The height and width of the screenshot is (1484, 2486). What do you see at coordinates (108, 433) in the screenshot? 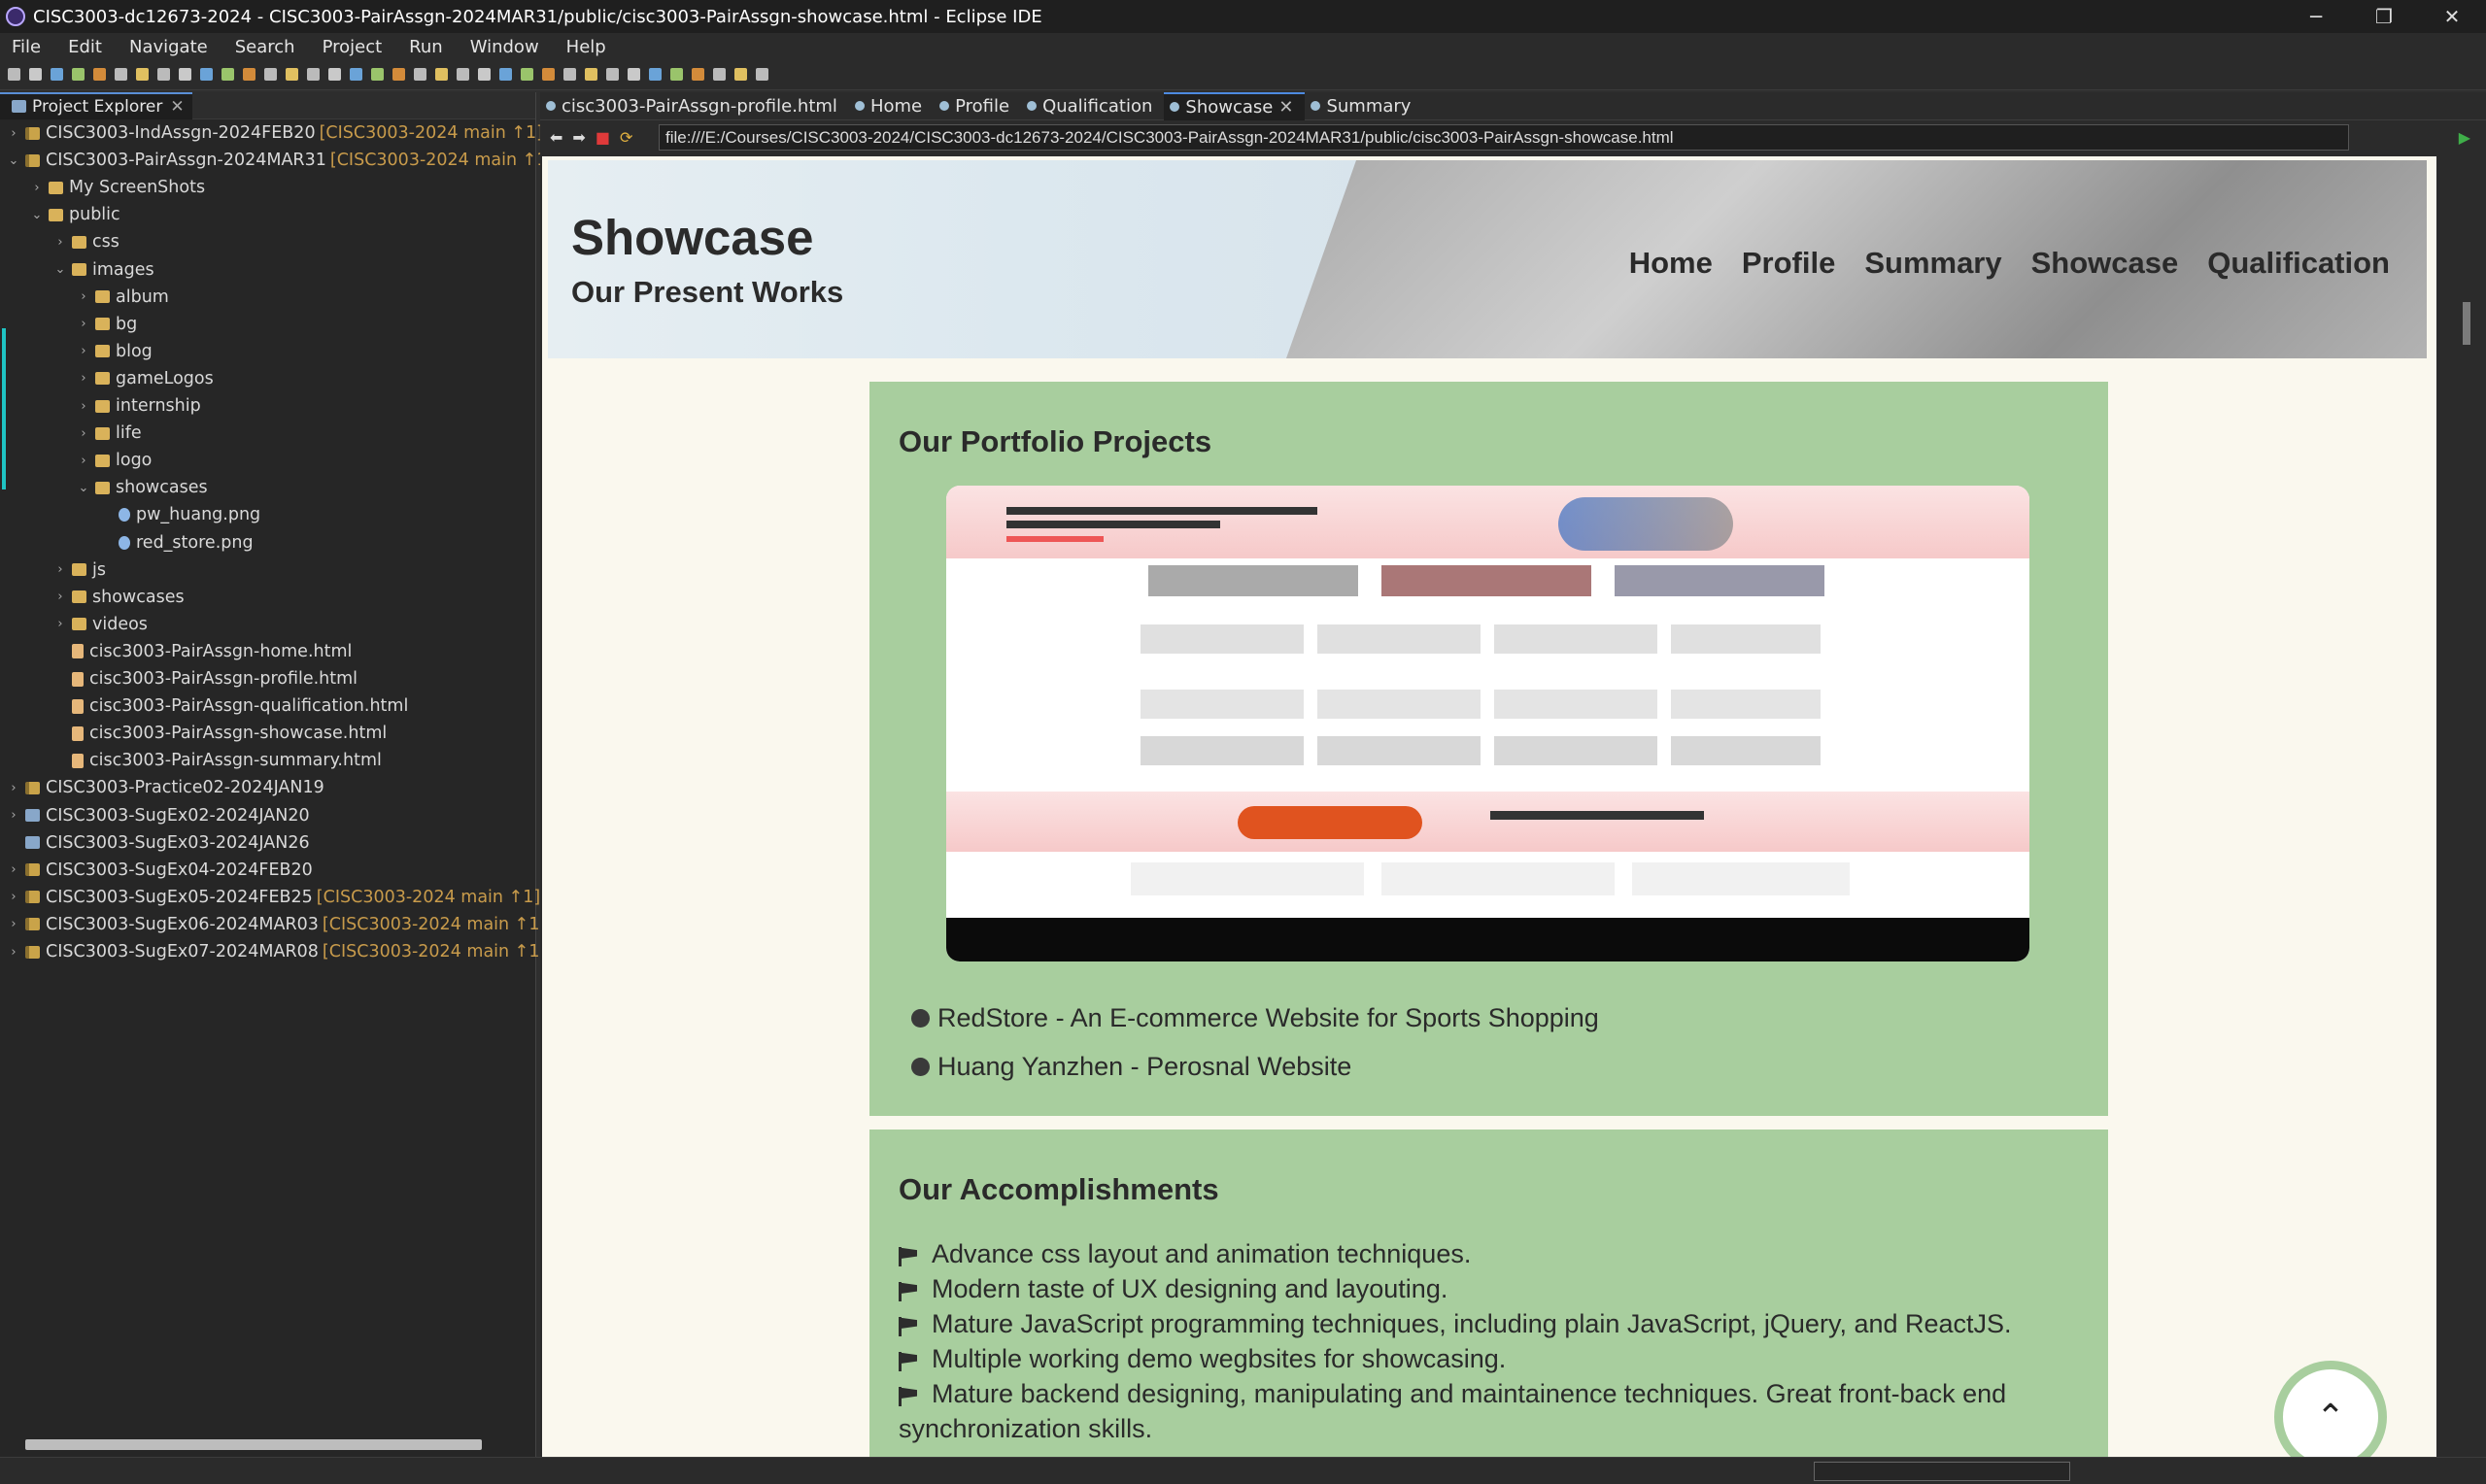
I see `tree-item: › life` at bounding box center [108, 433].